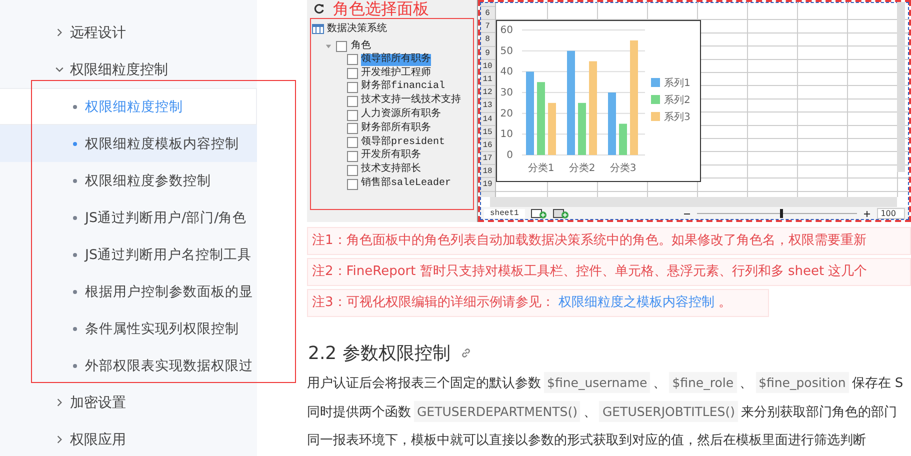 The width and height of the screenshot is (911, 456). What do you see at coordinates (466, 353) in the screenshot?
I see `link-icon` at bounding box center [466, 353].